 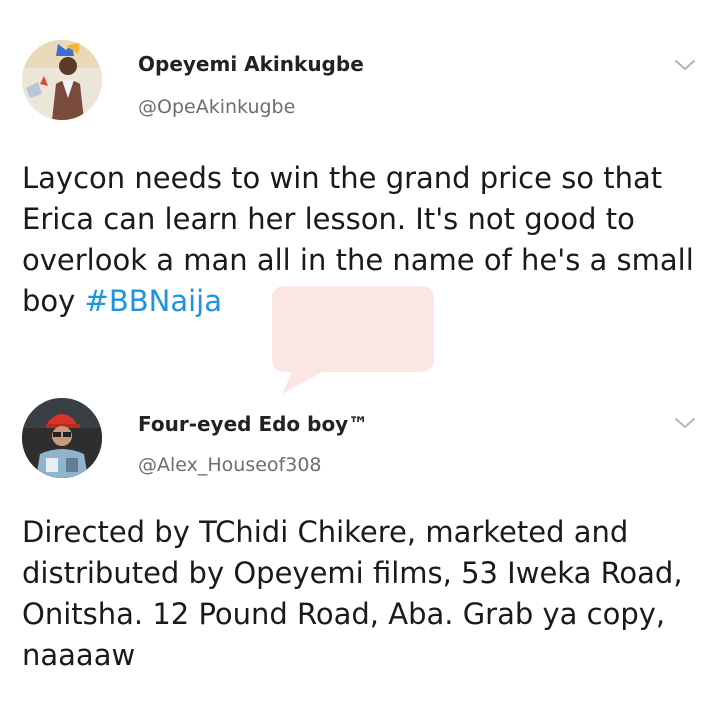 I want to click on user-handle: @Alex_Houseof308, so click(x=230, y=465).